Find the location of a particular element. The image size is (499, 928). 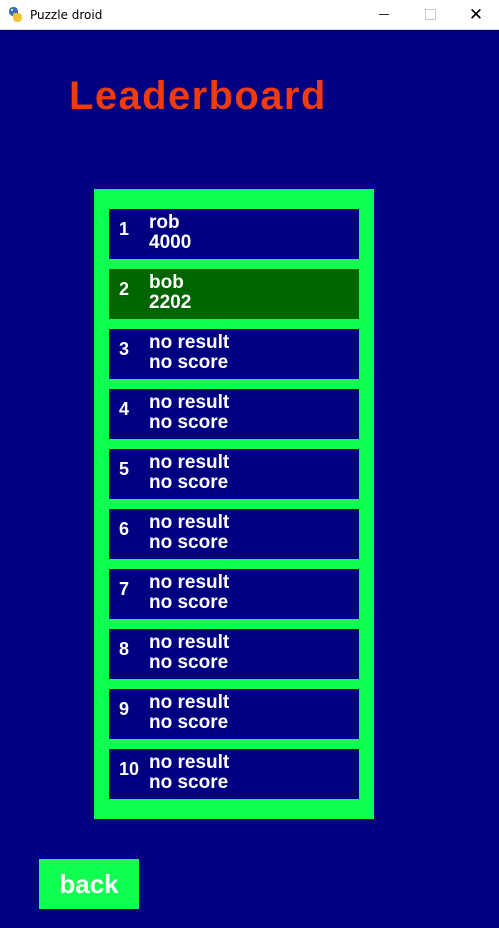

leaderboard-row-5: 5 no result no score is located at coordinates (234, 474).